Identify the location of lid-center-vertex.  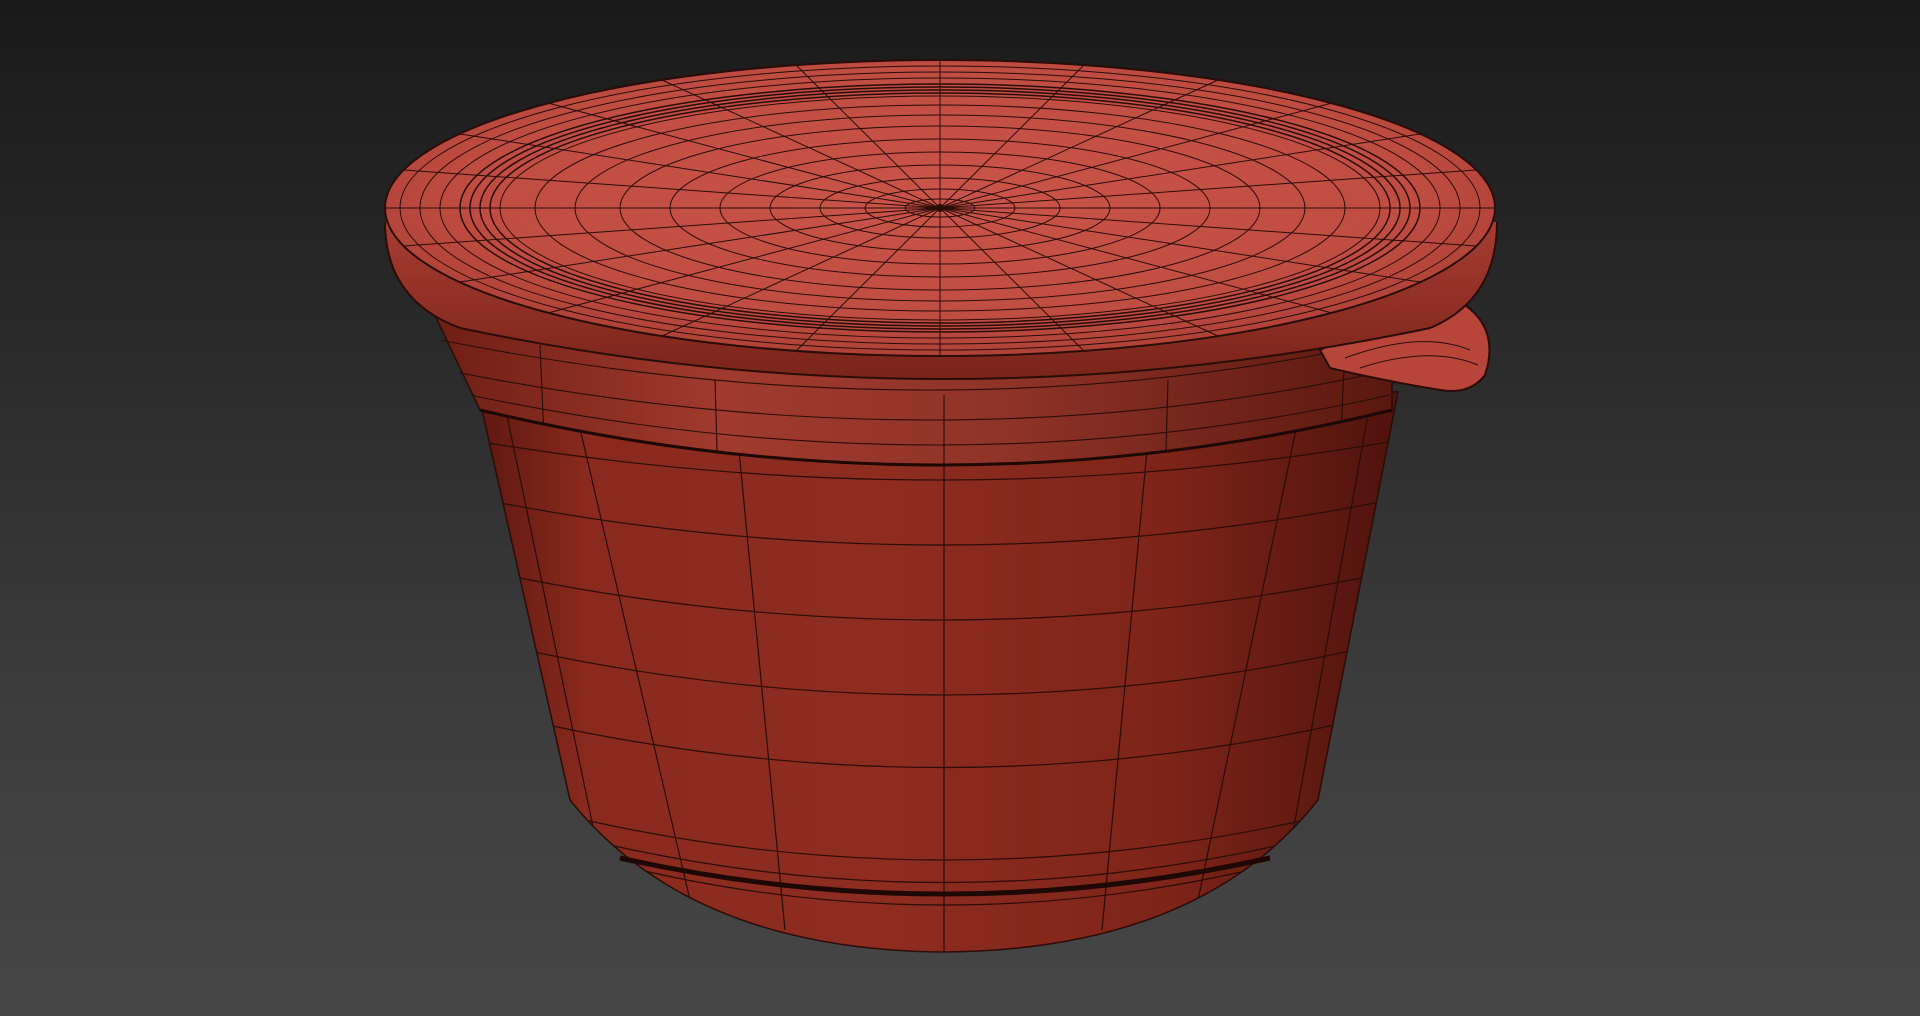
(940, 208).